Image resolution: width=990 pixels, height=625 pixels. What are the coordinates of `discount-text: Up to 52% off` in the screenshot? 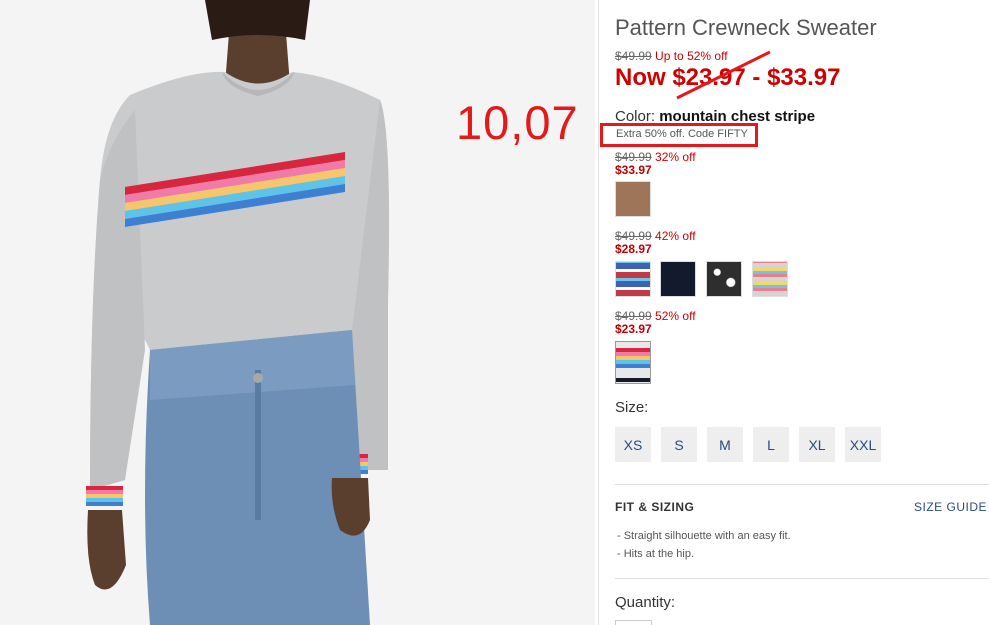 It's located at (691, 56).